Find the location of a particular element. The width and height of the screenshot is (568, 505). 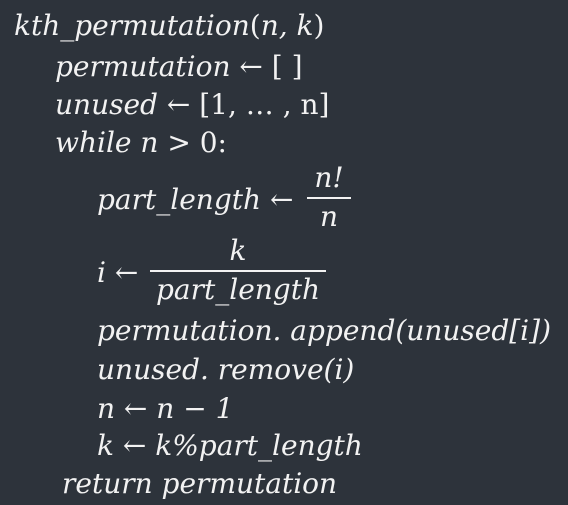

function-args: n, k is located at coordinates (287, 25).